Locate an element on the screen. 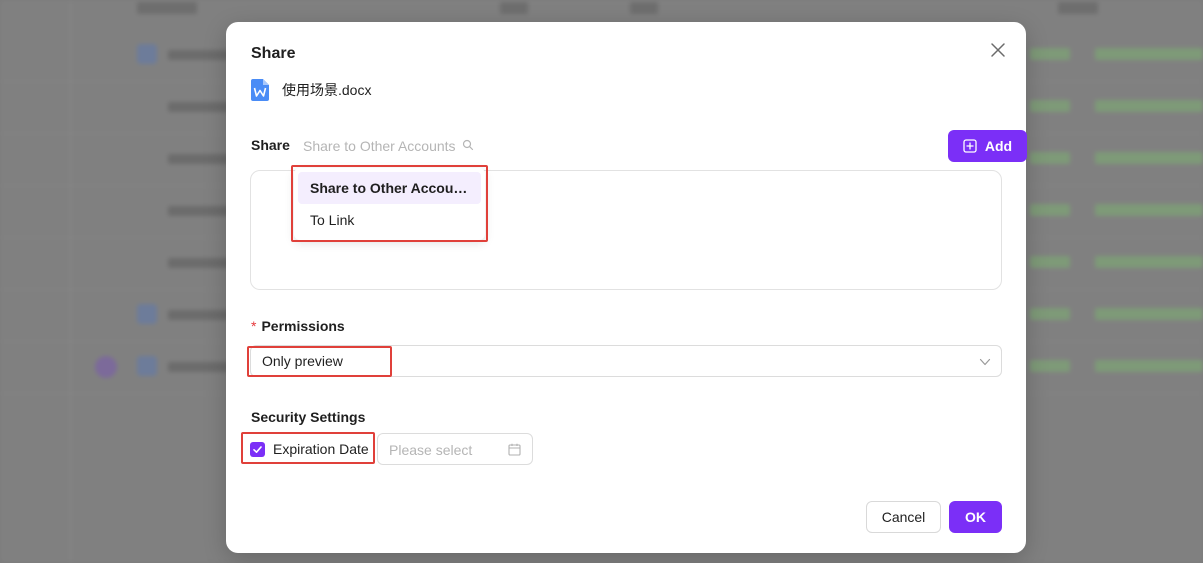 The image size is (1203, 563). chevron-down-icon is located at coordinates (985, 362).